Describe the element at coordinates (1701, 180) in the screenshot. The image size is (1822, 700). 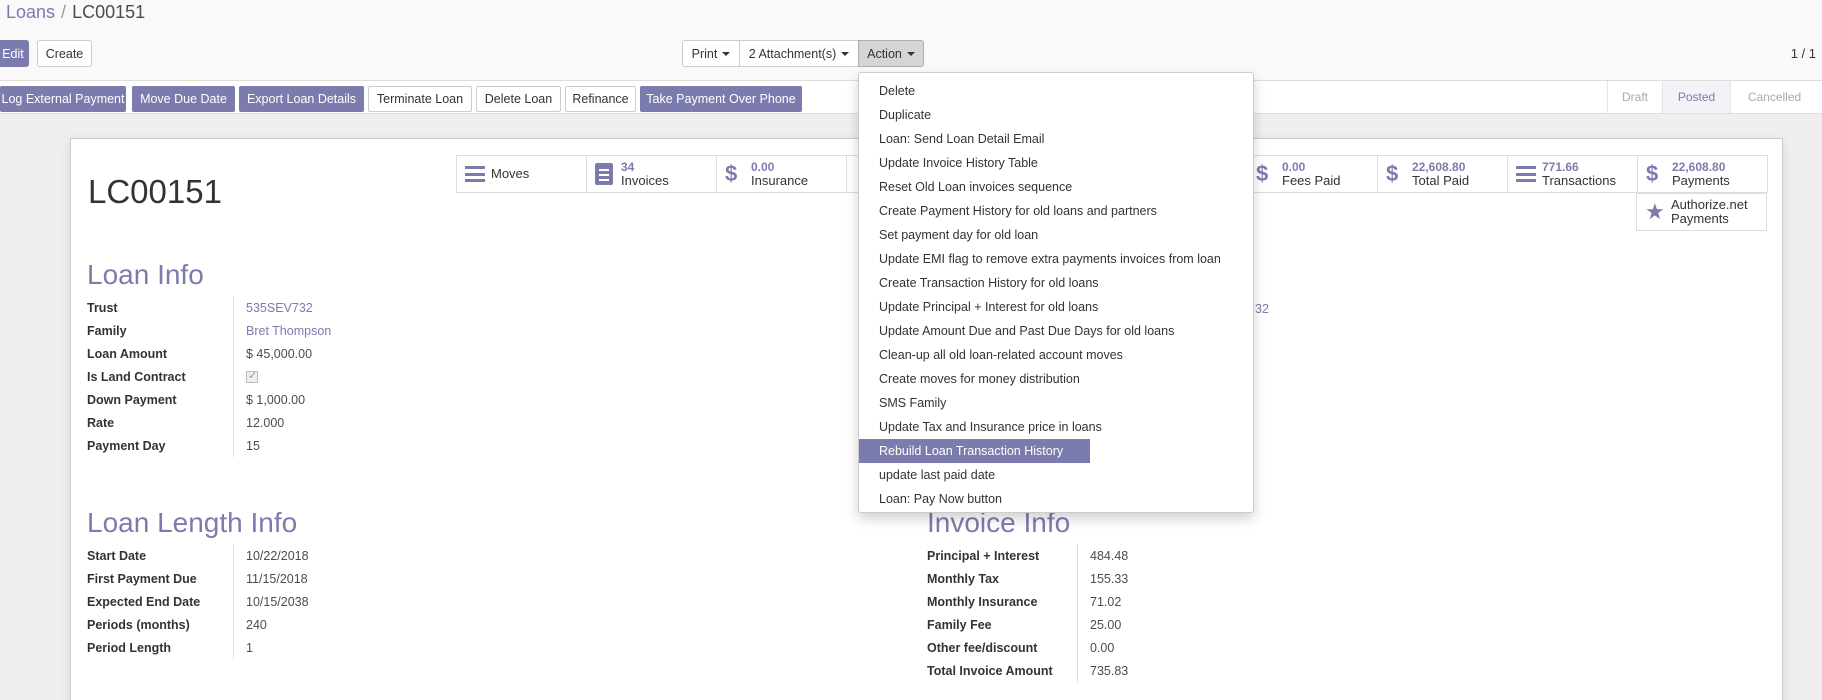
I see `payments-label: Payments` at that location.